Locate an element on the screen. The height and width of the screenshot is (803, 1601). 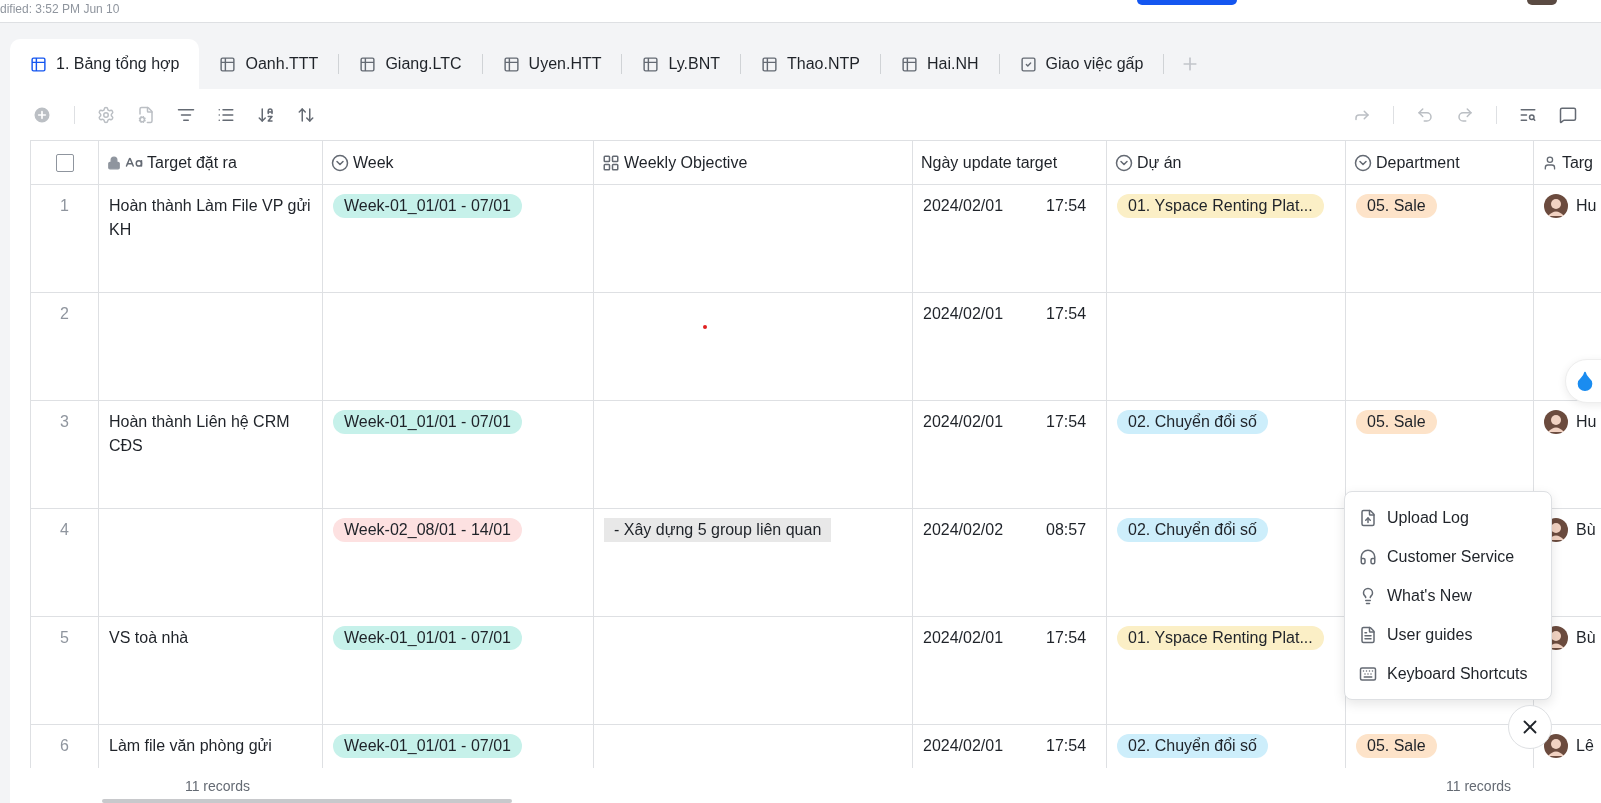
person-name: Lê is located at coordinates (1585, 746).